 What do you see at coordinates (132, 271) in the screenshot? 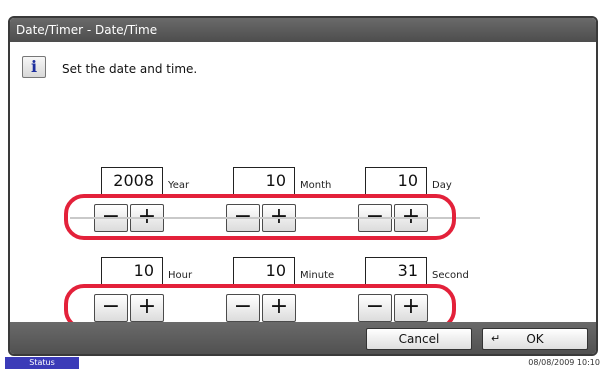
I see `hour-value: 10` at bounding box center [132, 271].